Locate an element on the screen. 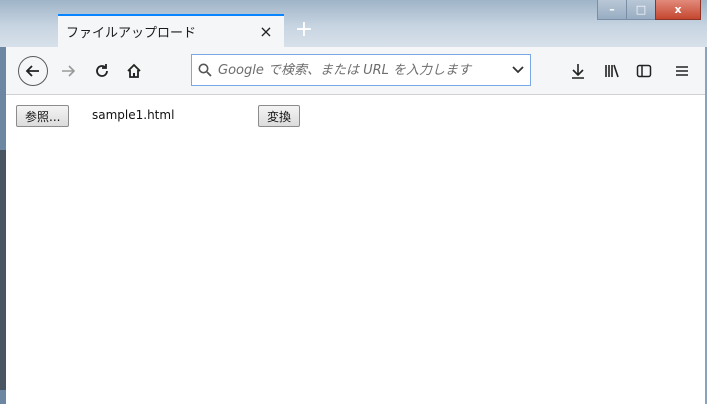 This screenshot has width=707, height=404. sidebar-icon is located at coordinates (644, 71).